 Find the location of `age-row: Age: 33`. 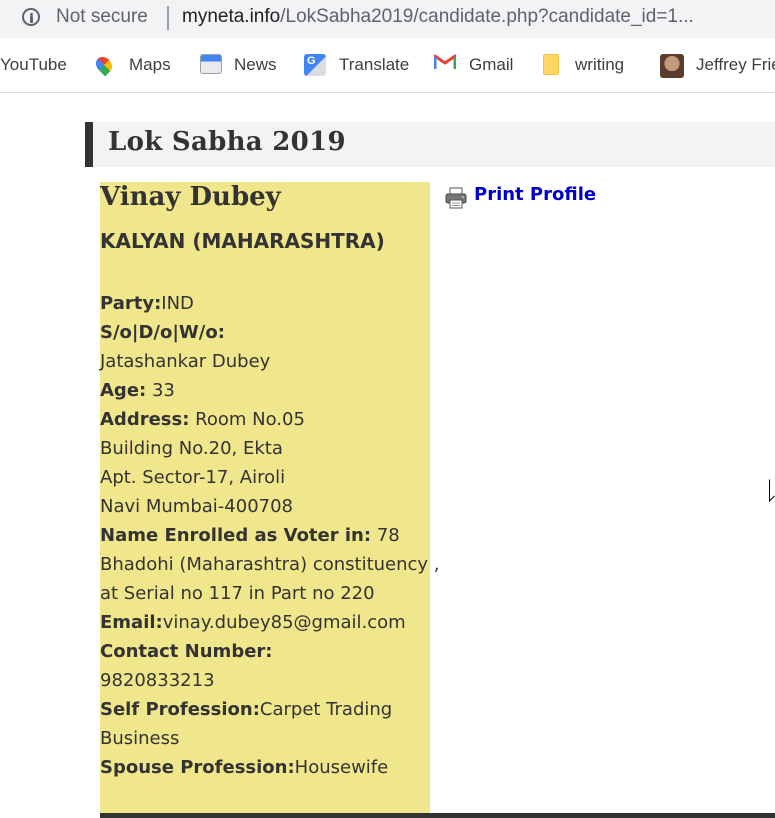

age-row: Age: 33 is located at coordinates (266, 390).